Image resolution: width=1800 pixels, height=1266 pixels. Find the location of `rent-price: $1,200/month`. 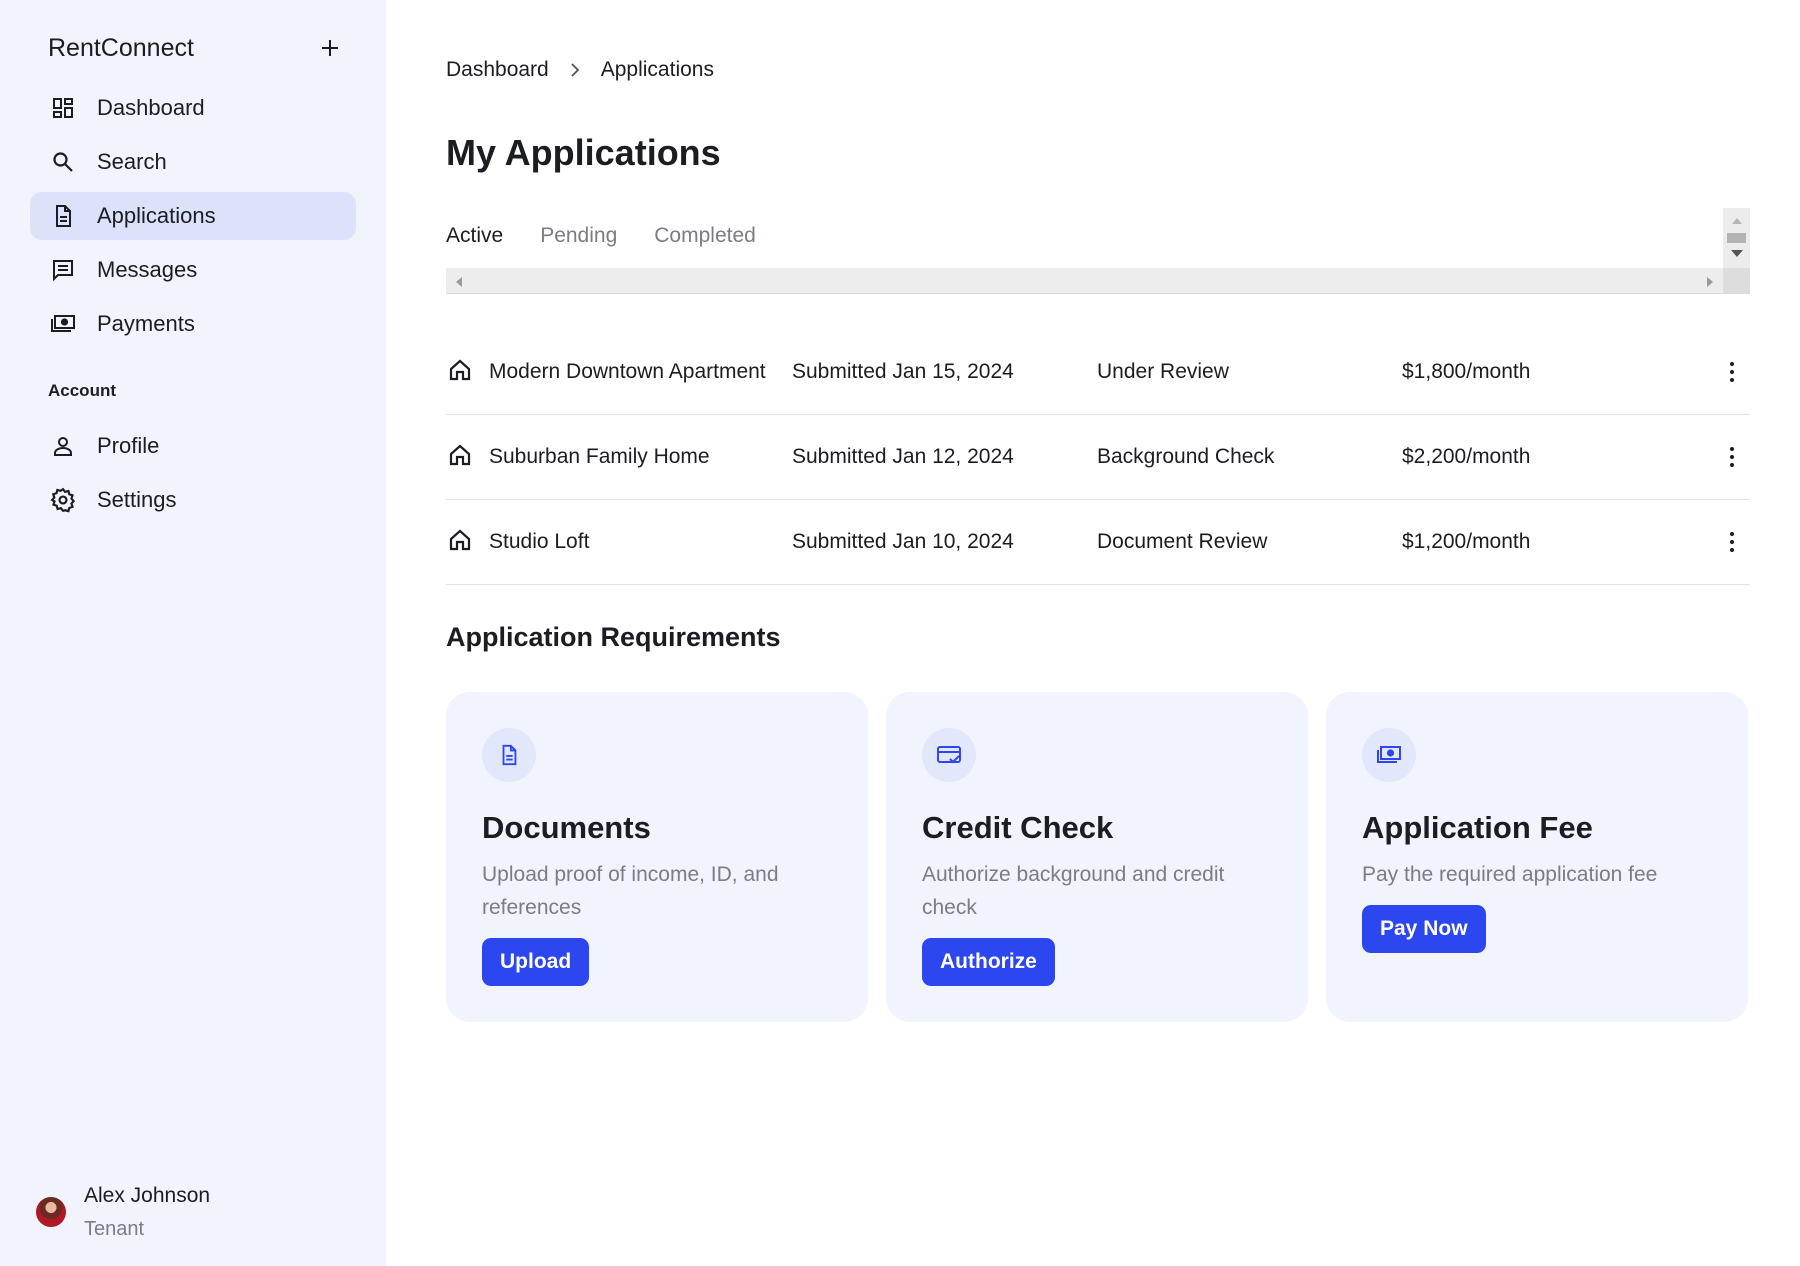

rent-price: $1,200/month is located at coordinates (1466, 541).